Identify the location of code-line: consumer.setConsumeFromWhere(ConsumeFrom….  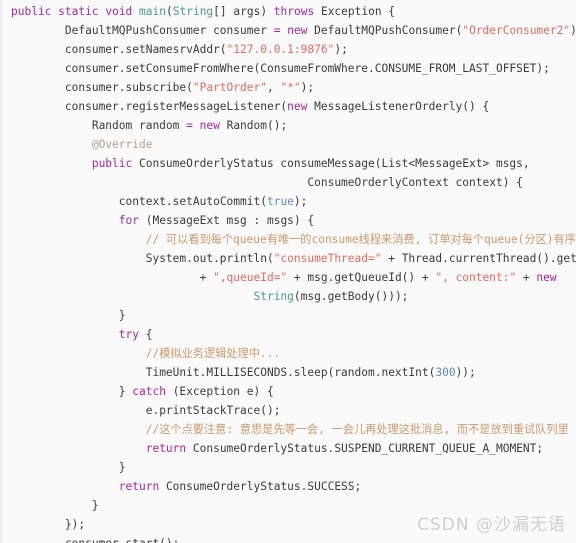
(289, 68).